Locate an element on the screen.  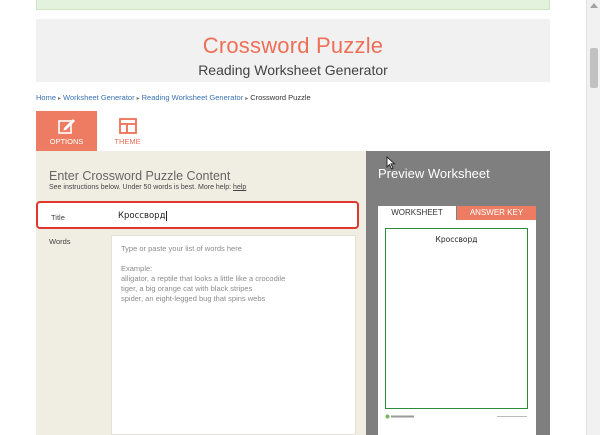
words-placeholder-spacer is located at coordinates (233, 259).